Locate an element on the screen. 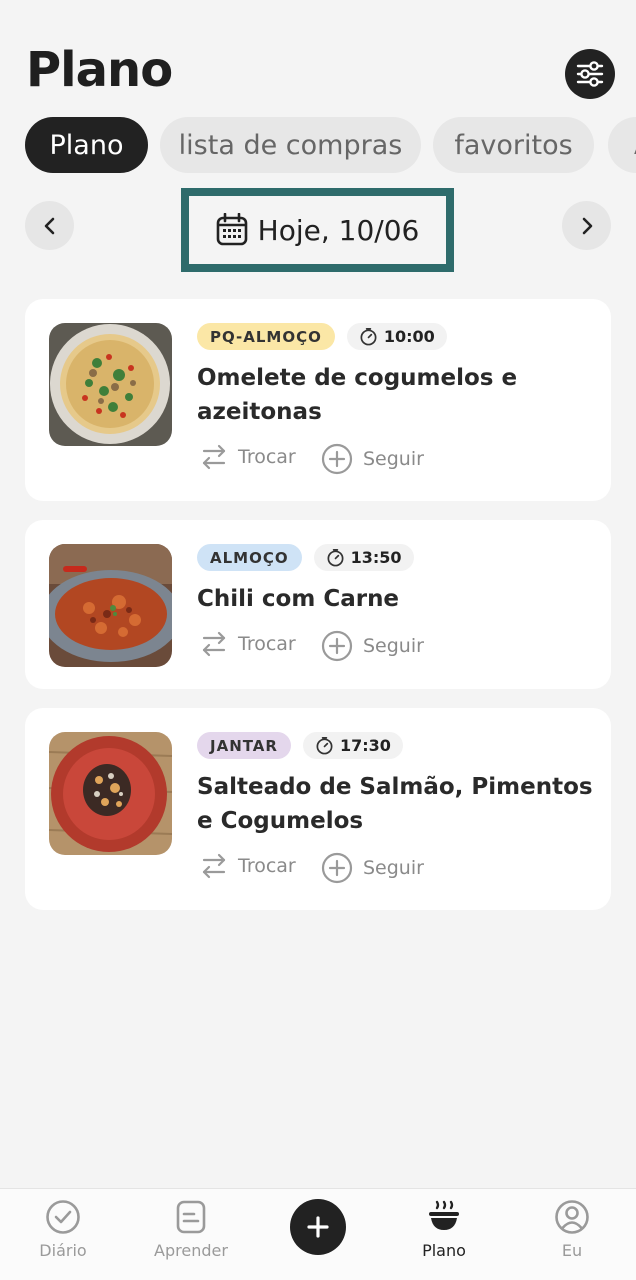 Image resolution: width=636 pixels, height=1280 pixels. nav-label: Plano is located at coordinates (444, 1250).